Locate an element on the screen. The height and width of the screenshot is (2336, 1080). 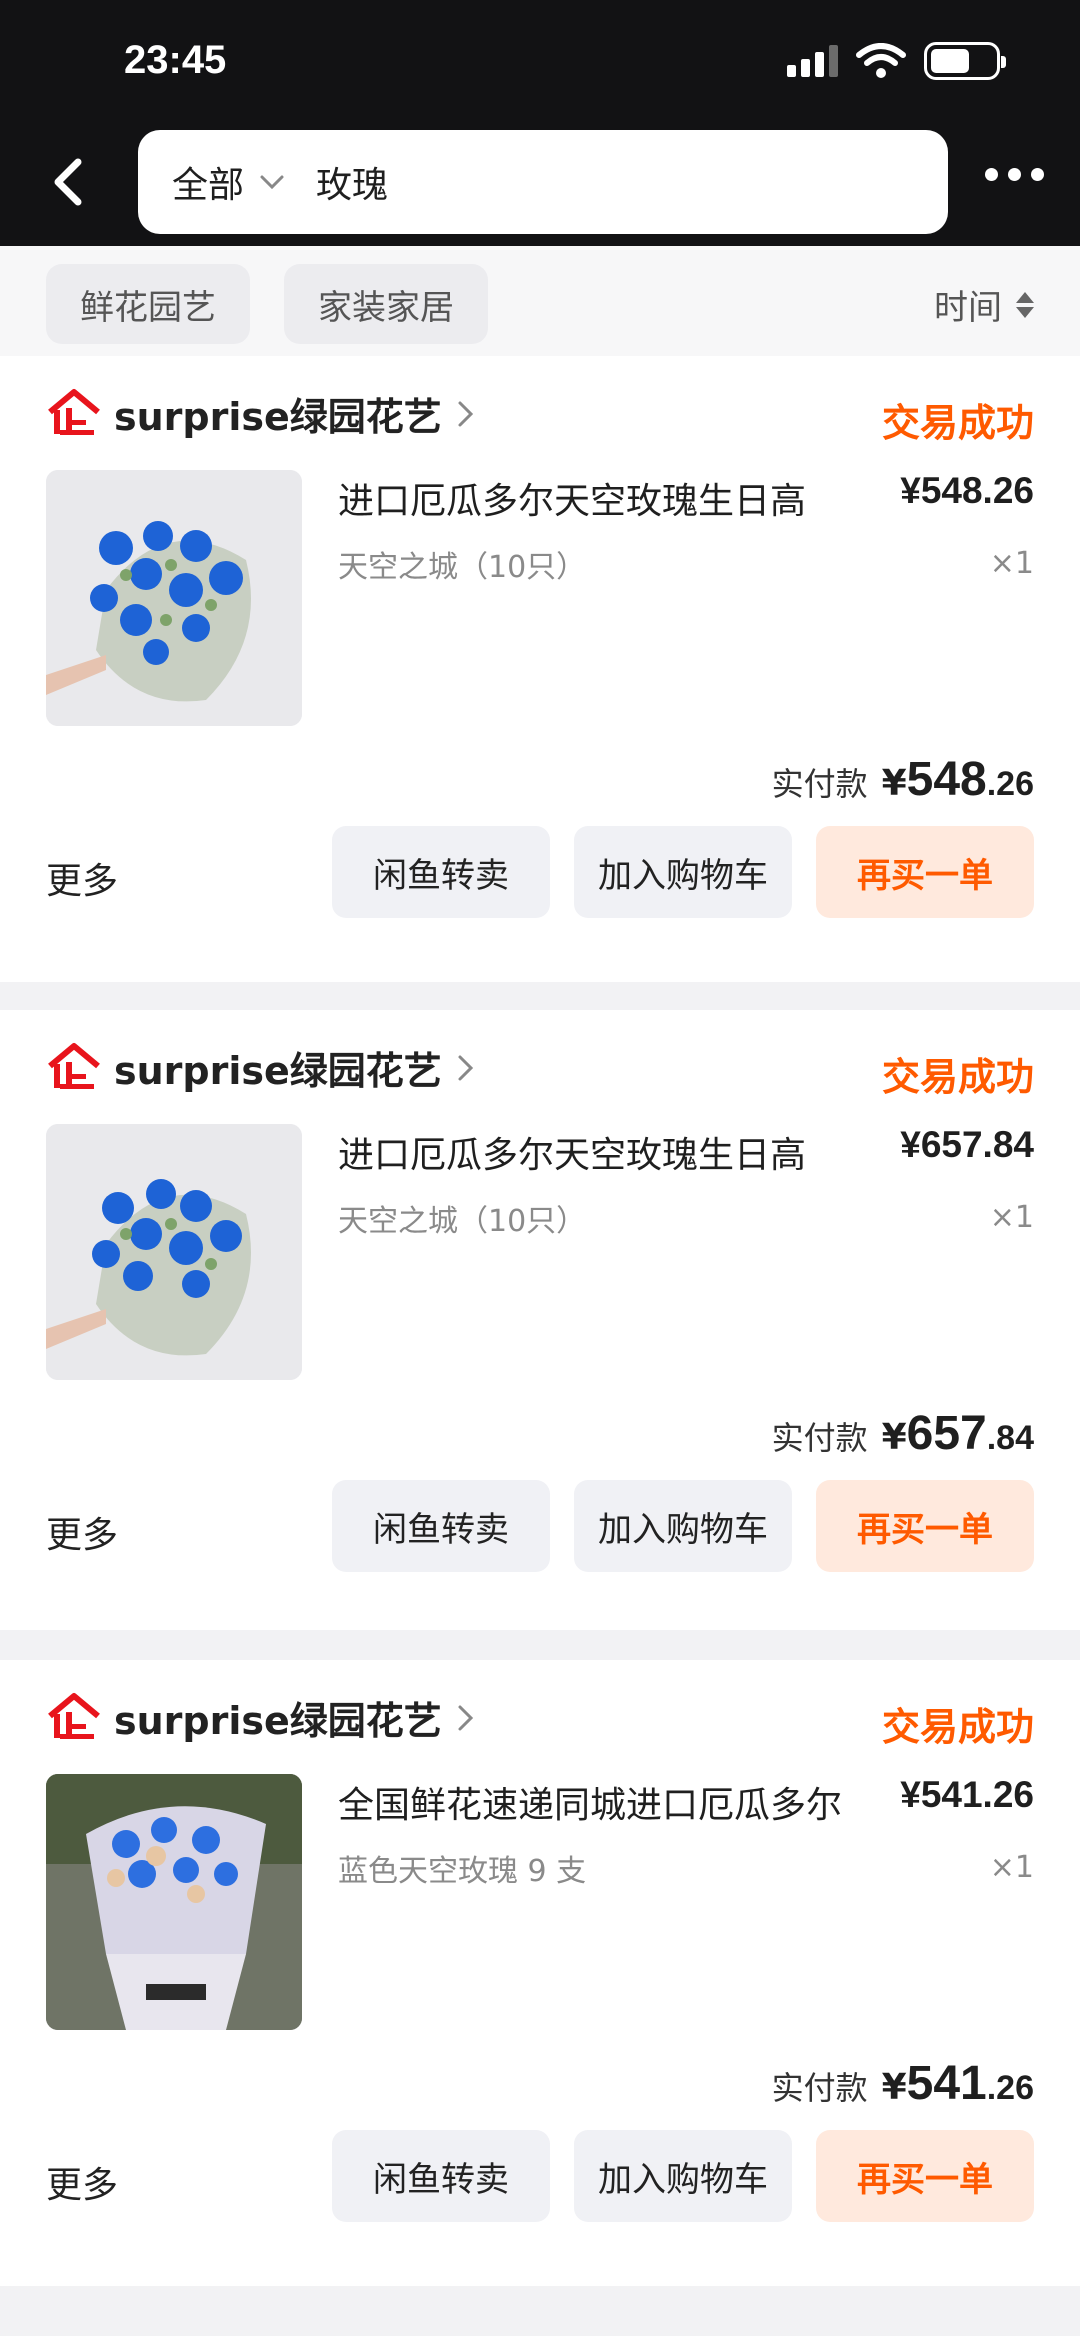
product-sku: 蓝色天空玫瑰 9 支 is located at coordinates (462, 1871).